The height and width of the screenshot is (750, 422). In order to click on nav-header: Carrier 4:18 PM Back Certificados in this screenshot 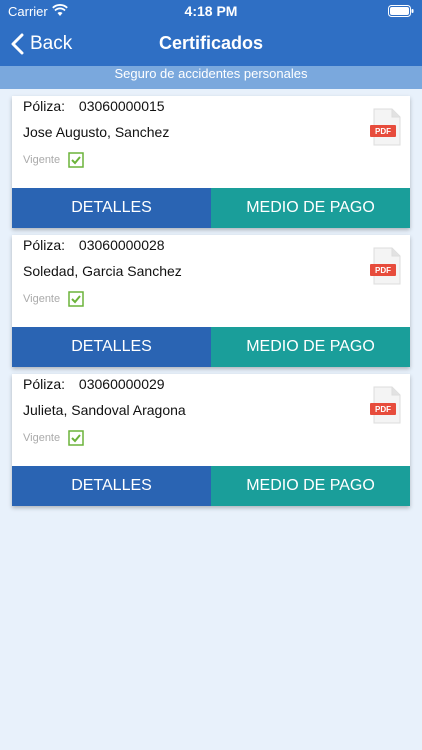, I will do `click(211, 33)`.